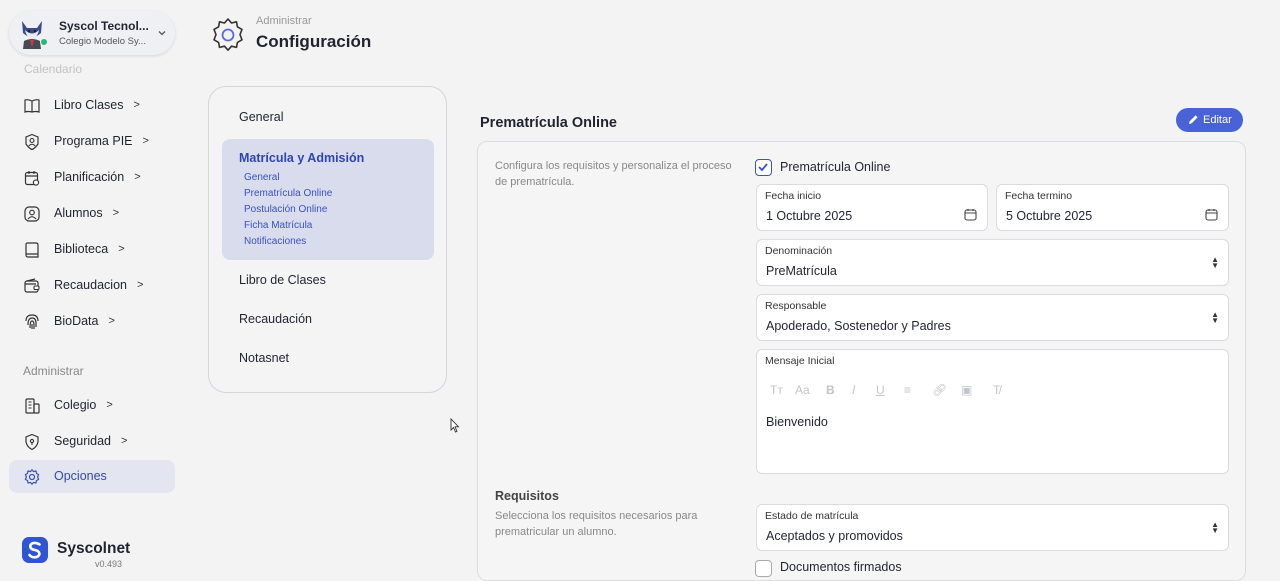 The width and height of the screenshot is (1280, 581). Describe the element at coordinates (275, 319) in the screenshot. I see `settings-nav-recaudacion: Recaudación` at that location.